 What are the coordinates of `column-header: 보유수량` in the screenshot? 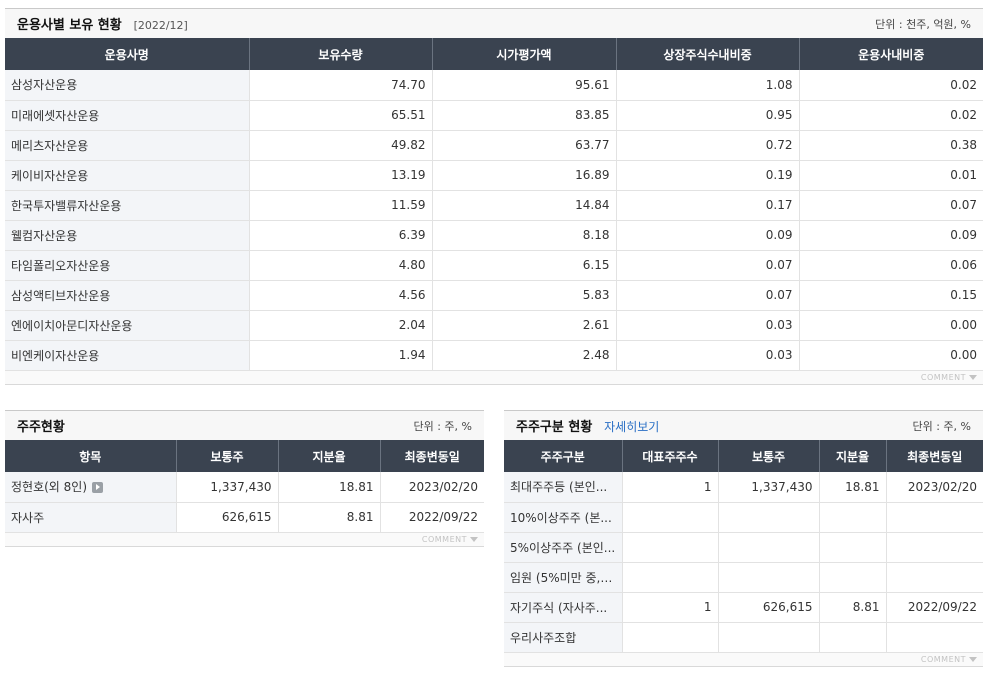 It's located at (340, 54).